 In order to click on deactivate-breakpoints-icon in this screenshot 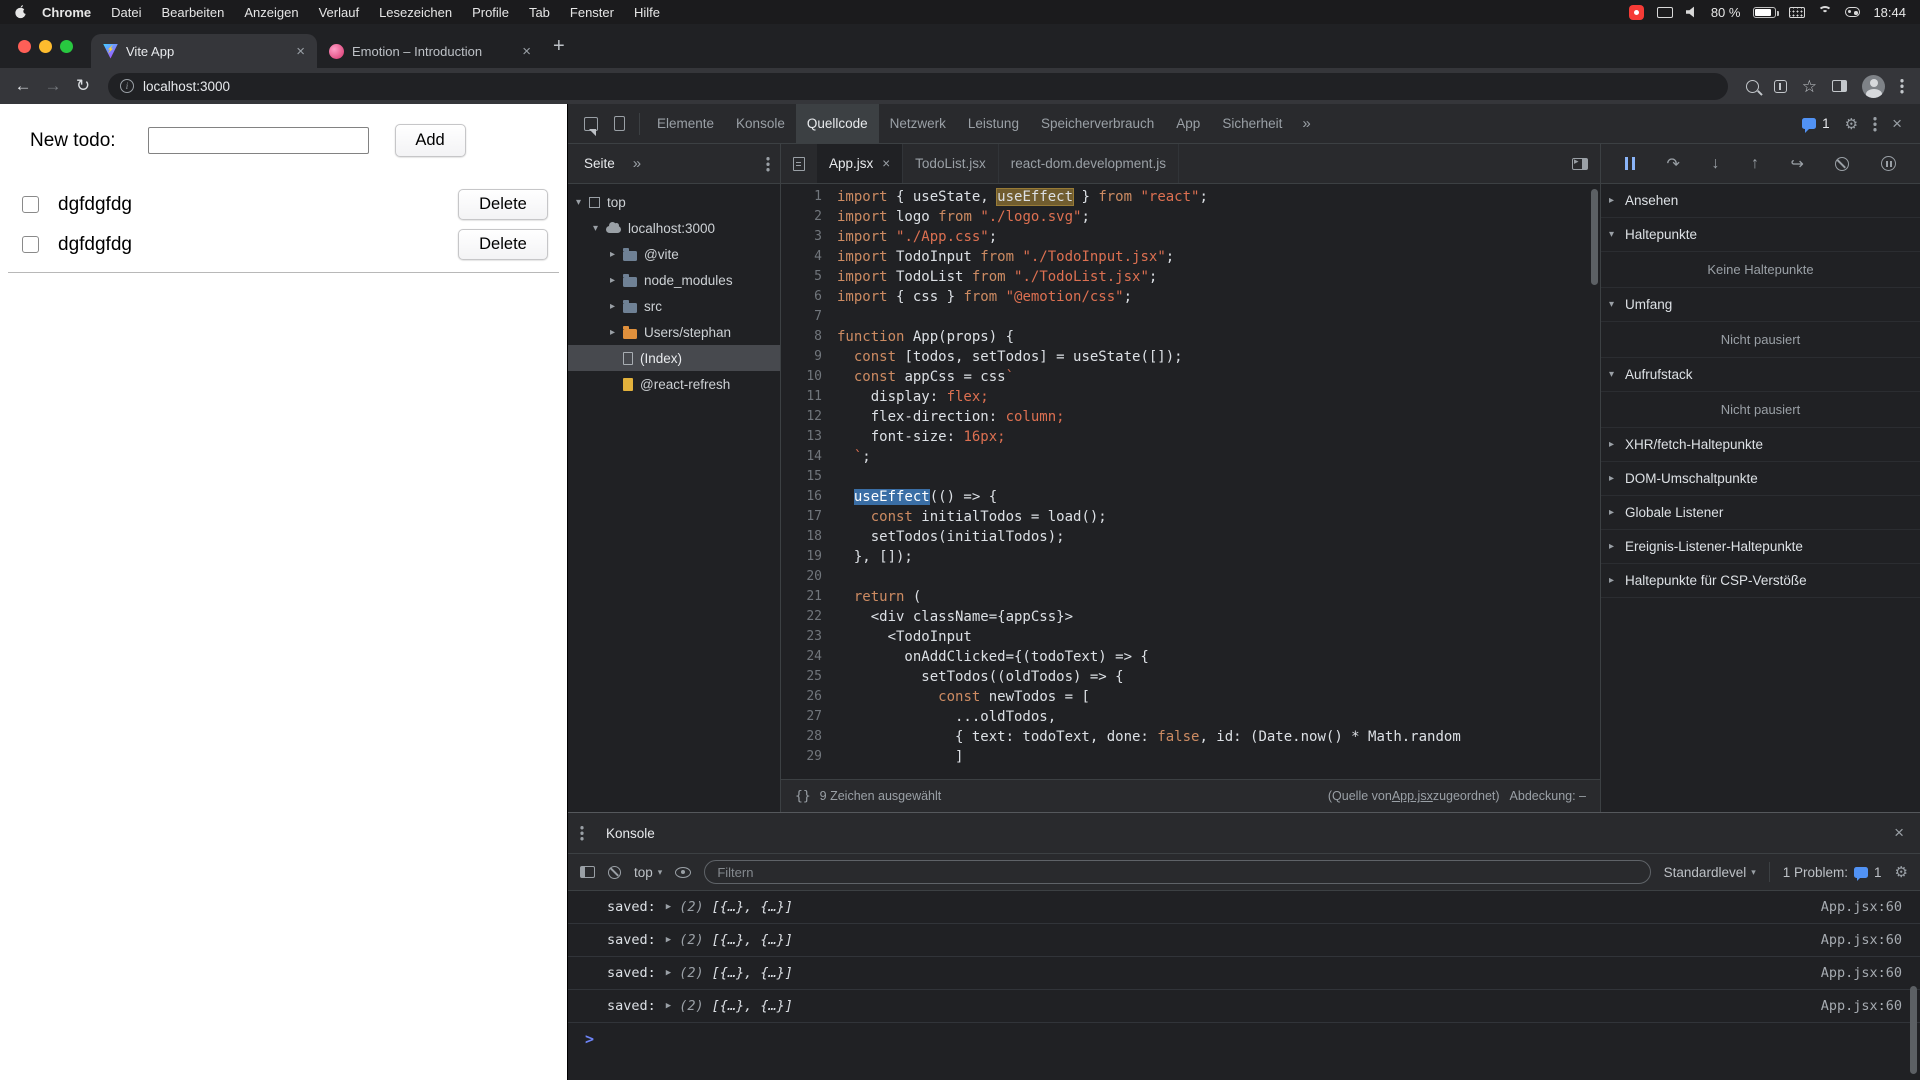, I will do `click(1842, 163)`.